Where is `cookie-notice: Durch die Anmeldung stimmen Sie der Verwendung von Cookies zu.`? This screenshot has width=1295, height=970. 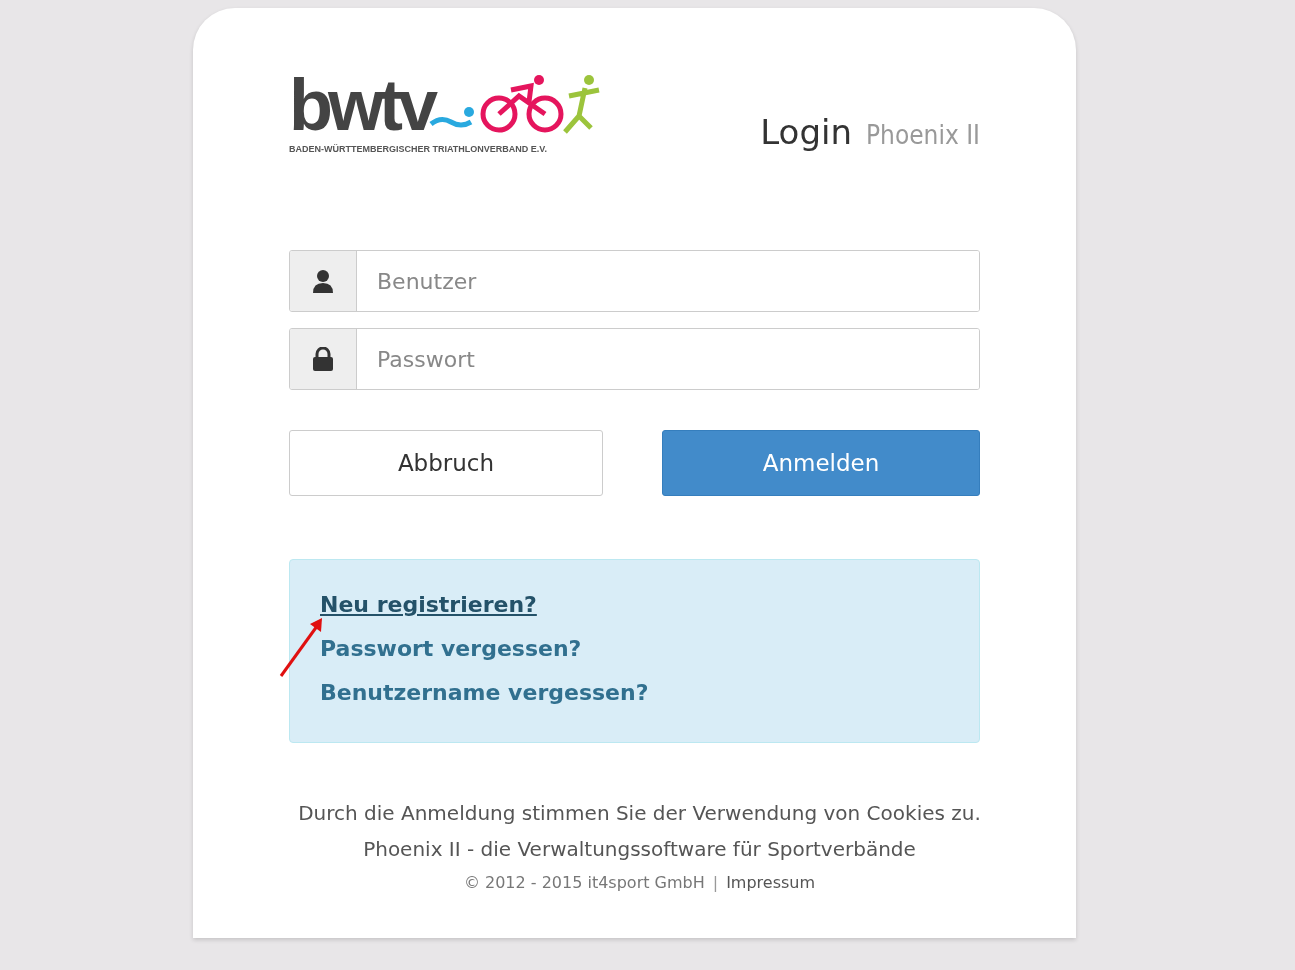 cookie-notice: Durch die Anmeldung stimmen Sie der Verwendung von Cookies zu. is located at coordinates (639, 813).